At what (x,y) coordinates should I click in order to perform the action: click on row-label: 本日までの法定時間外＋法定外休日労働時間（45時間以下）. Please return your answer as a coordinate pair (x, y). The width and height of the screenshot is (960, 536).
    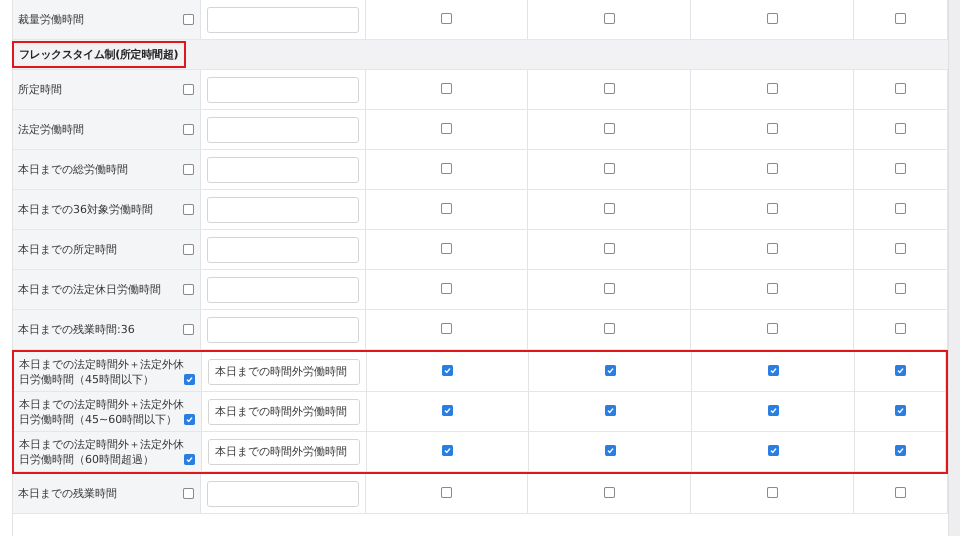
    Looking at the image, I should click on (101, 371).